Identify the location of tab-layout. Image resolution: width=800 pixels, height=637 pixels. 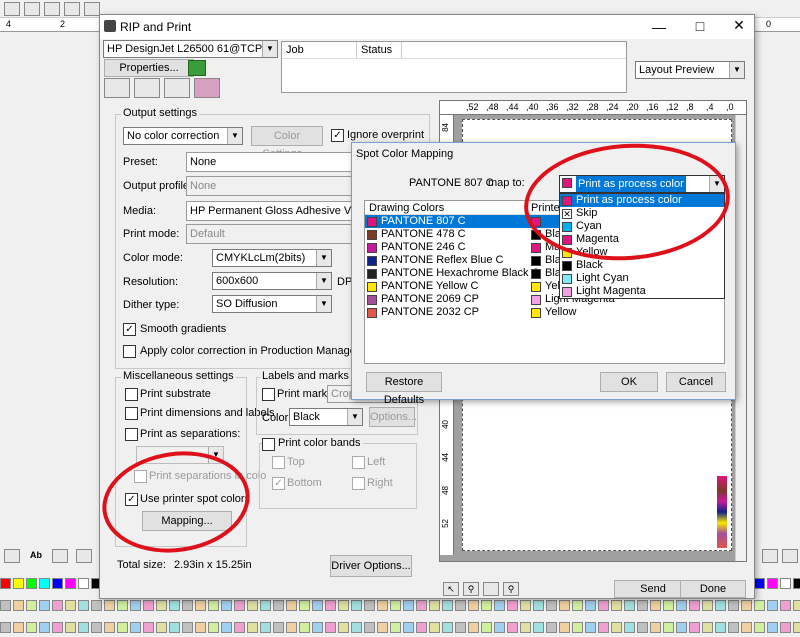
(147, 88).